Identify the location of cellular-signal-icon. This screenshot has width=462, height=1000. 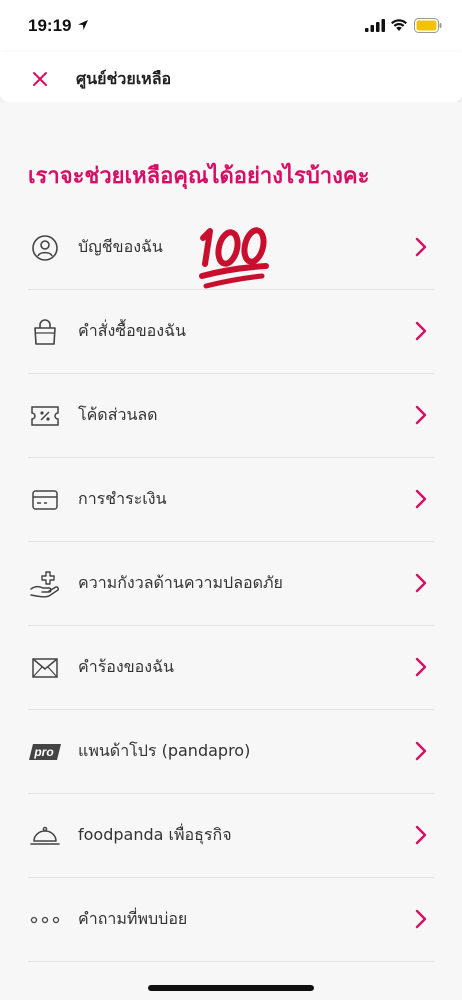
(375, 25).